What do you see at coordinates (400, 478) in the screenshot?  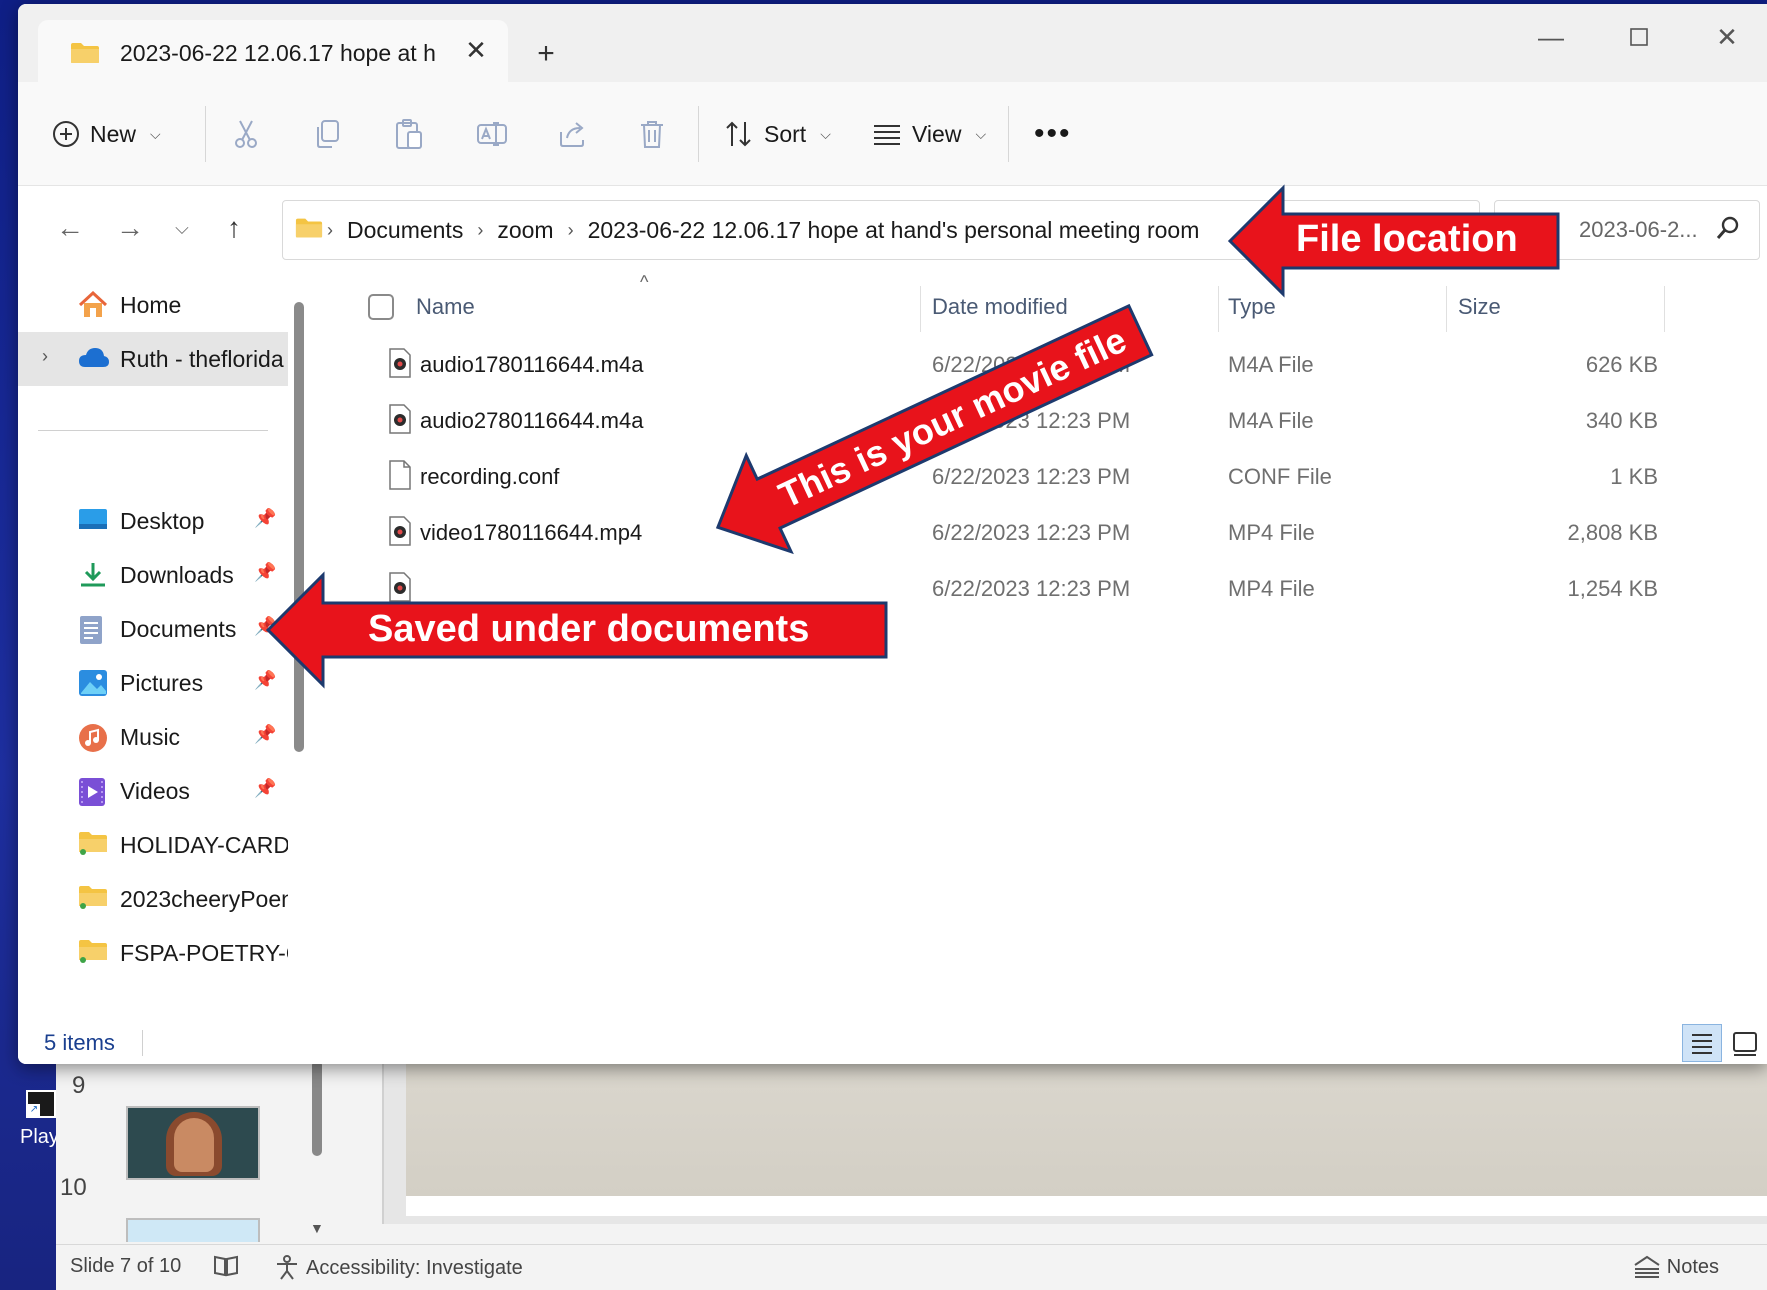 I see `text-file-icon` at bounding box center [400, 478].